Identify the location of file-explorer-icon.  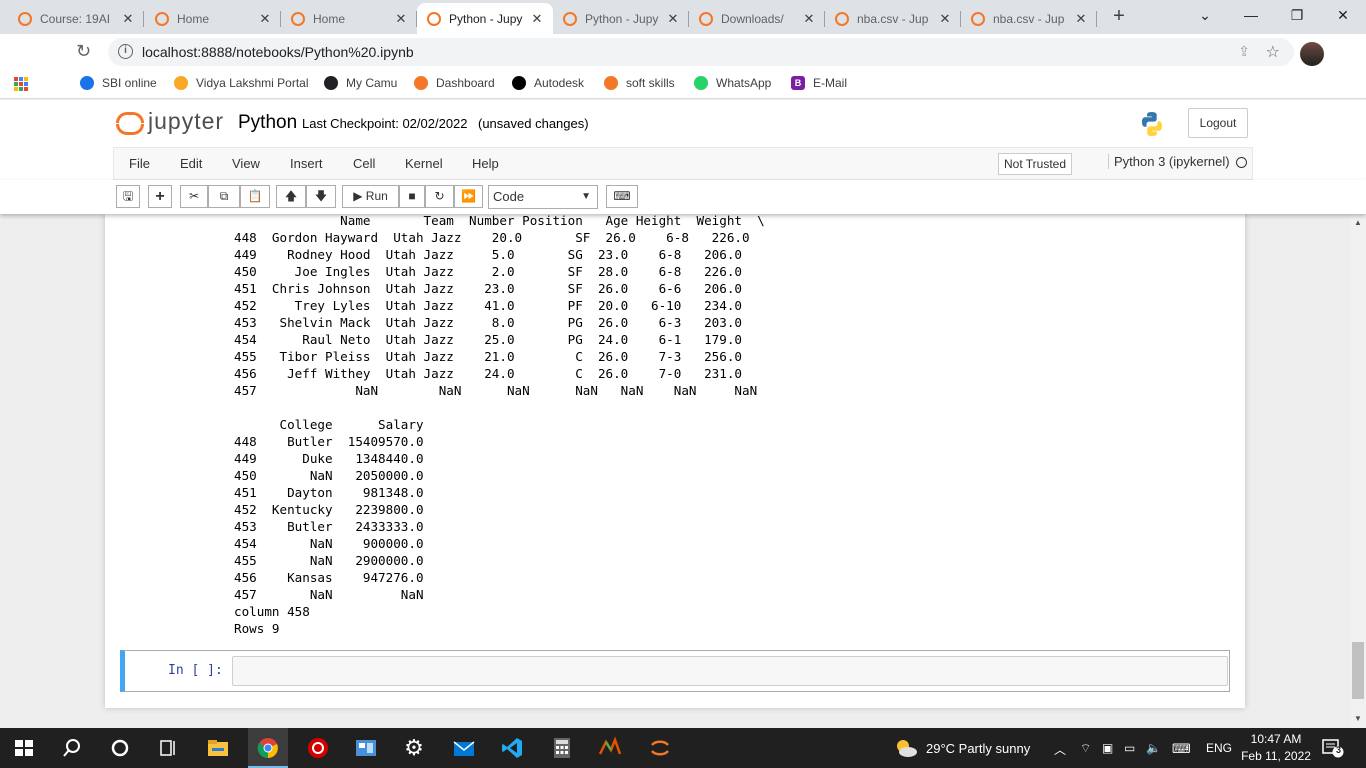
(218, 748).